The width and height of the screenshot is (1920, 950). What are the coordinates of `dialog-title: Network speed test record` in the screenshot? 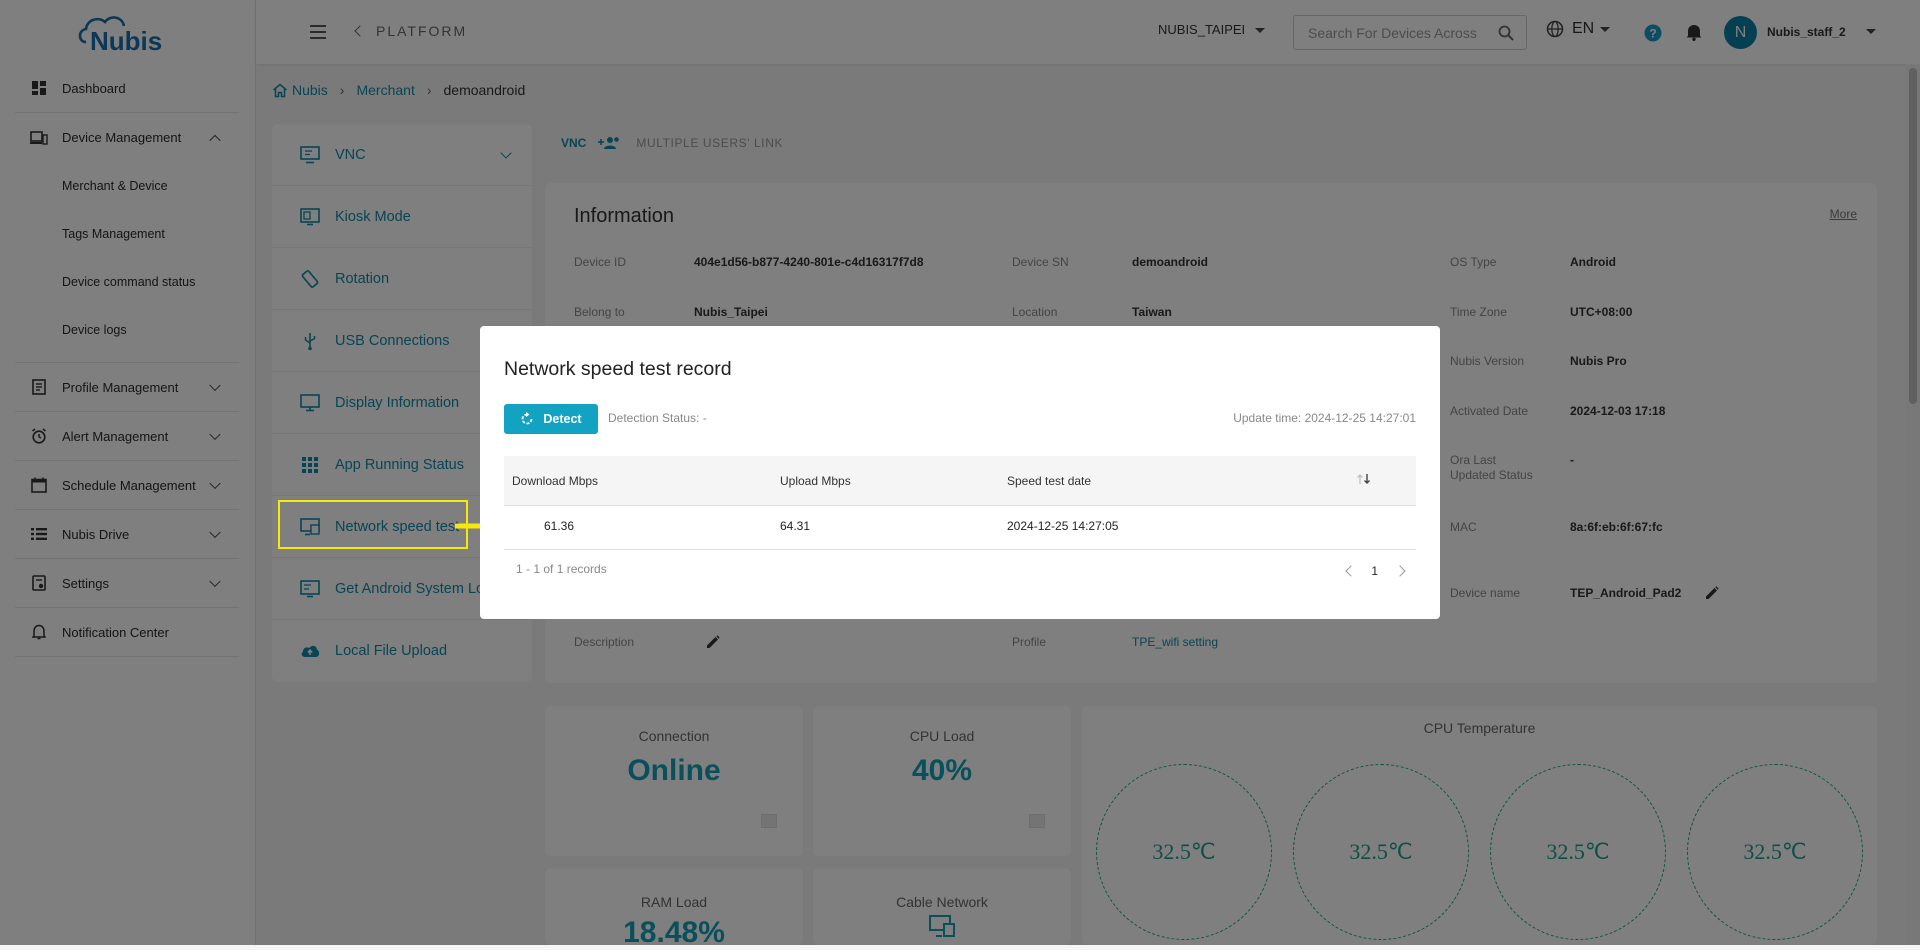 It's located at (618, 369).